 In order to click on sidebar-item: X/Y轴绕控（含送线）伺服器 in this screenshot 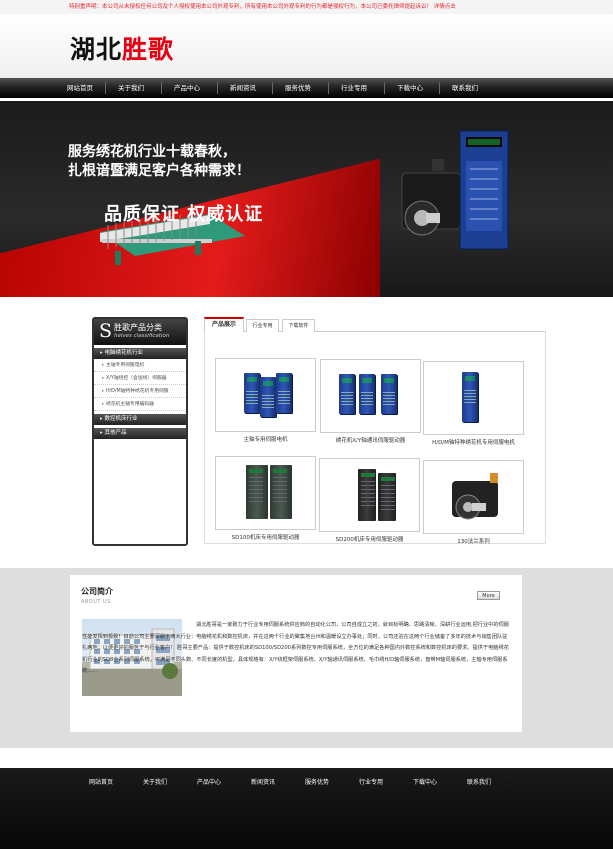, I will do `click(140, 378)`.